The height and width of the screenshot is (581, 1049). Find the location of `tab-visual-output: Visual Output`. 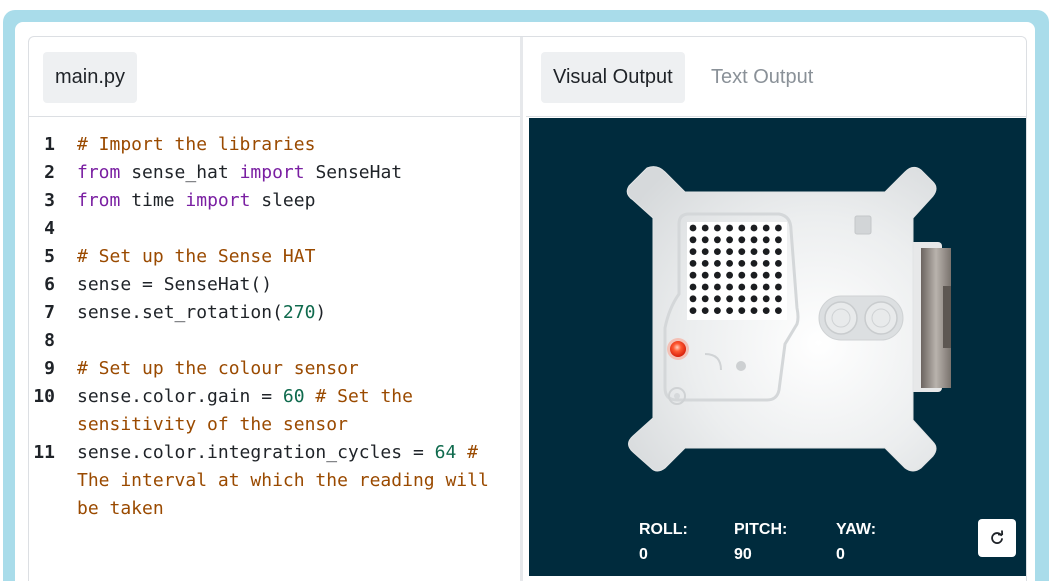

tab-visual-output: Visual Output is located at coordinates (613, 77).